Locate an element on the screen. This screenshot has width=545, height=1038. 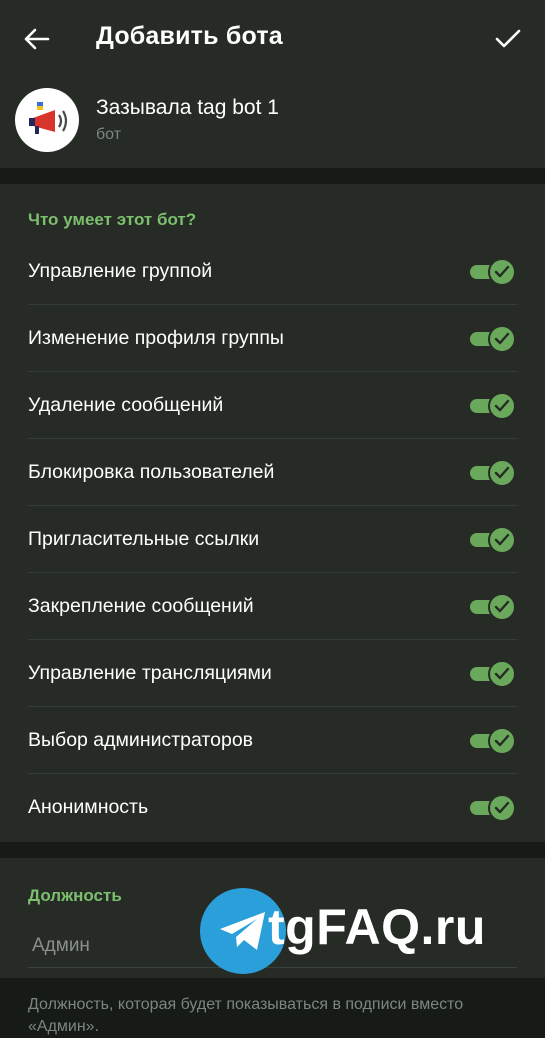
arrow-left-icon is located at coordinates (37, 39).